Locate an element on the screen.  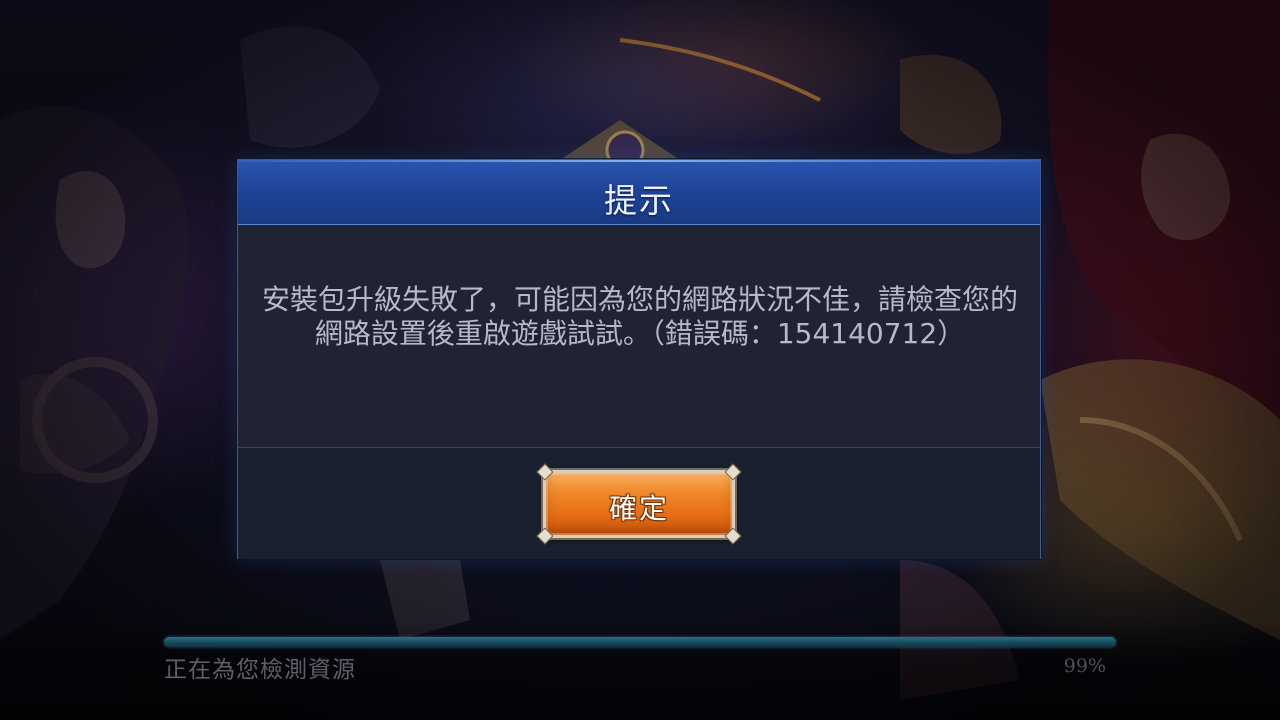
dialog-footer: 確定 is located at coordinates (639, 503).